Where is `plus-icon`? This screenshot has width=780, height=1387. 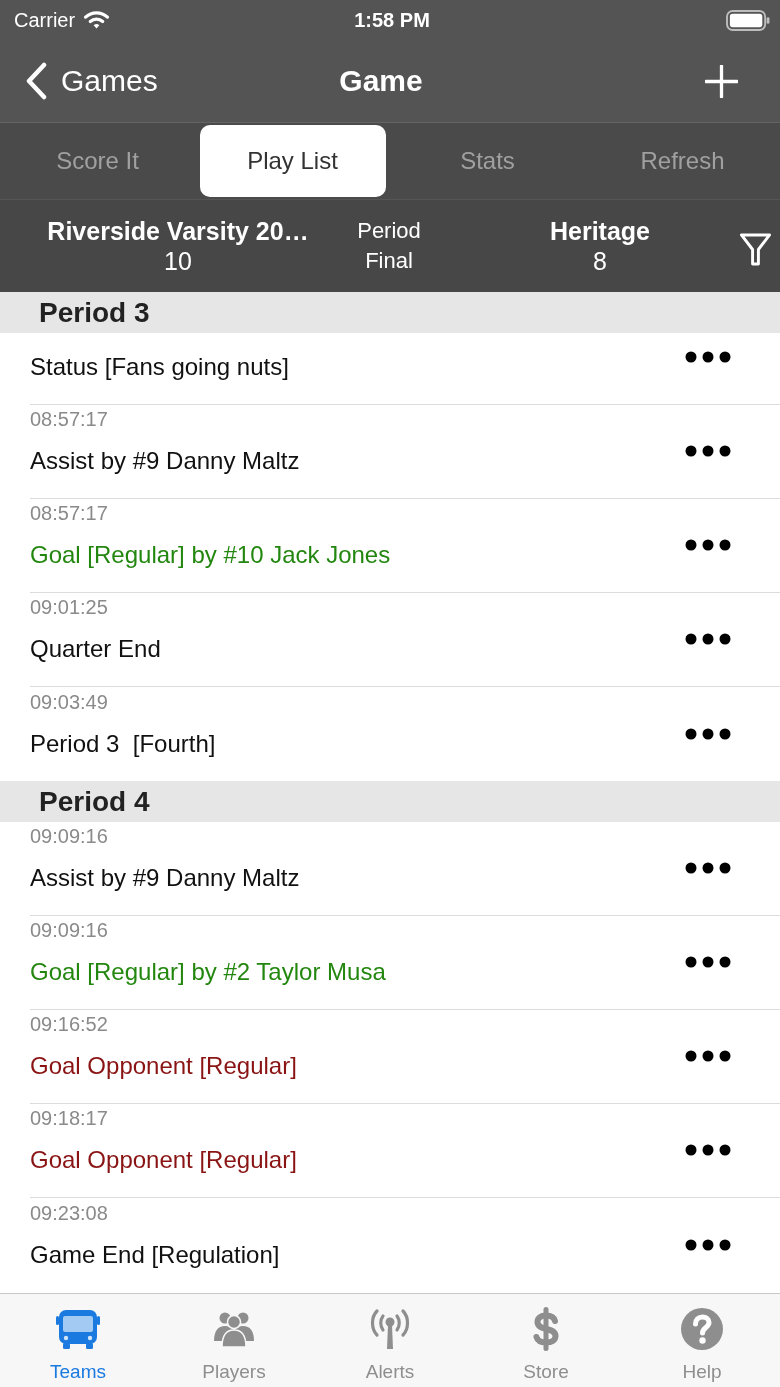 plus-icon is located at coordinates (721, 81).